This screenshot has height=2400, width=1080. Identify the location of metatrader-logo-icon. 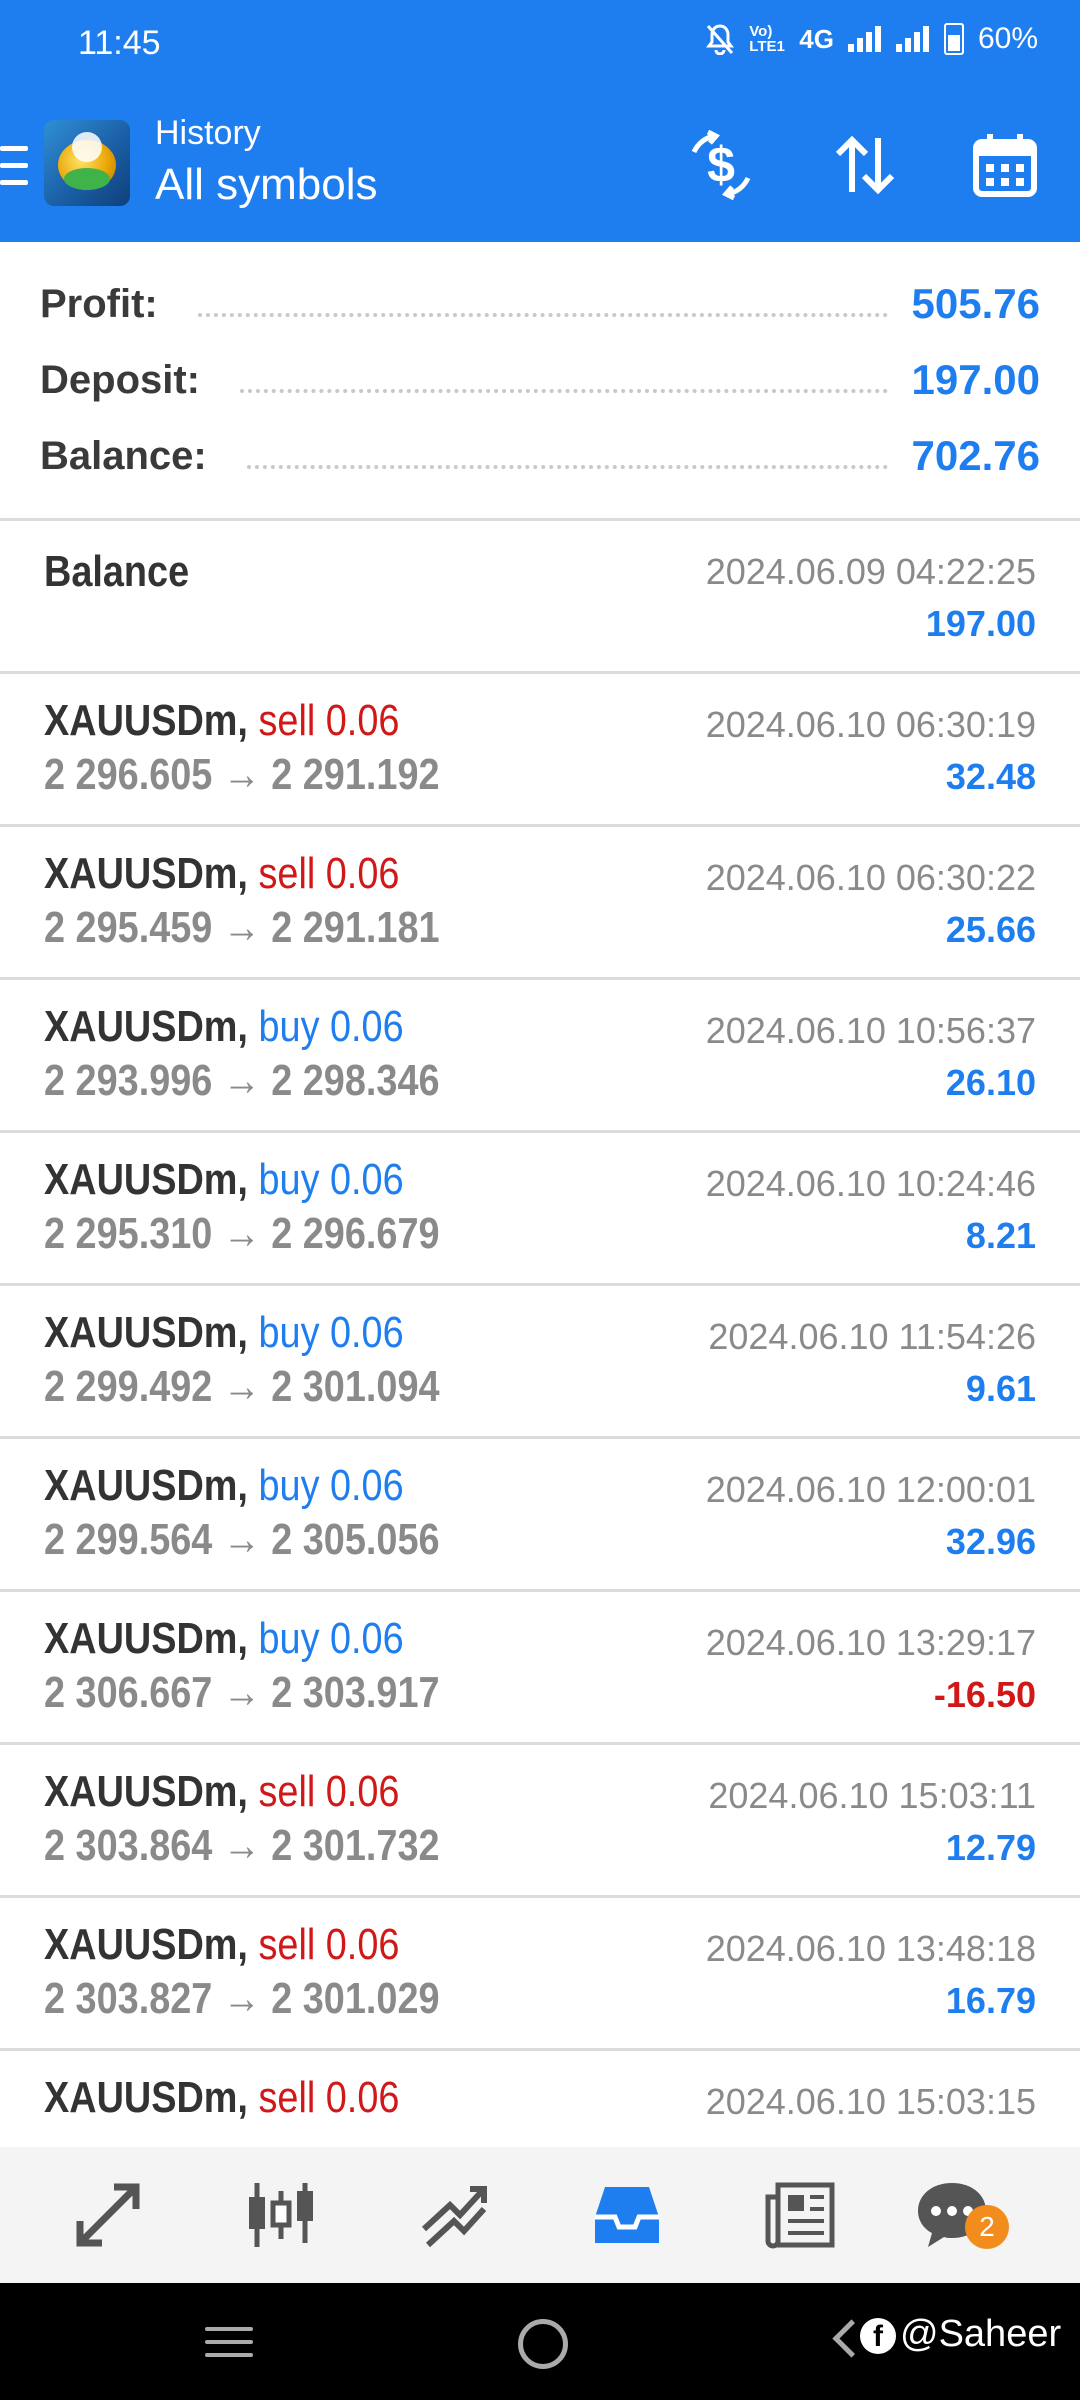
(87, 163).